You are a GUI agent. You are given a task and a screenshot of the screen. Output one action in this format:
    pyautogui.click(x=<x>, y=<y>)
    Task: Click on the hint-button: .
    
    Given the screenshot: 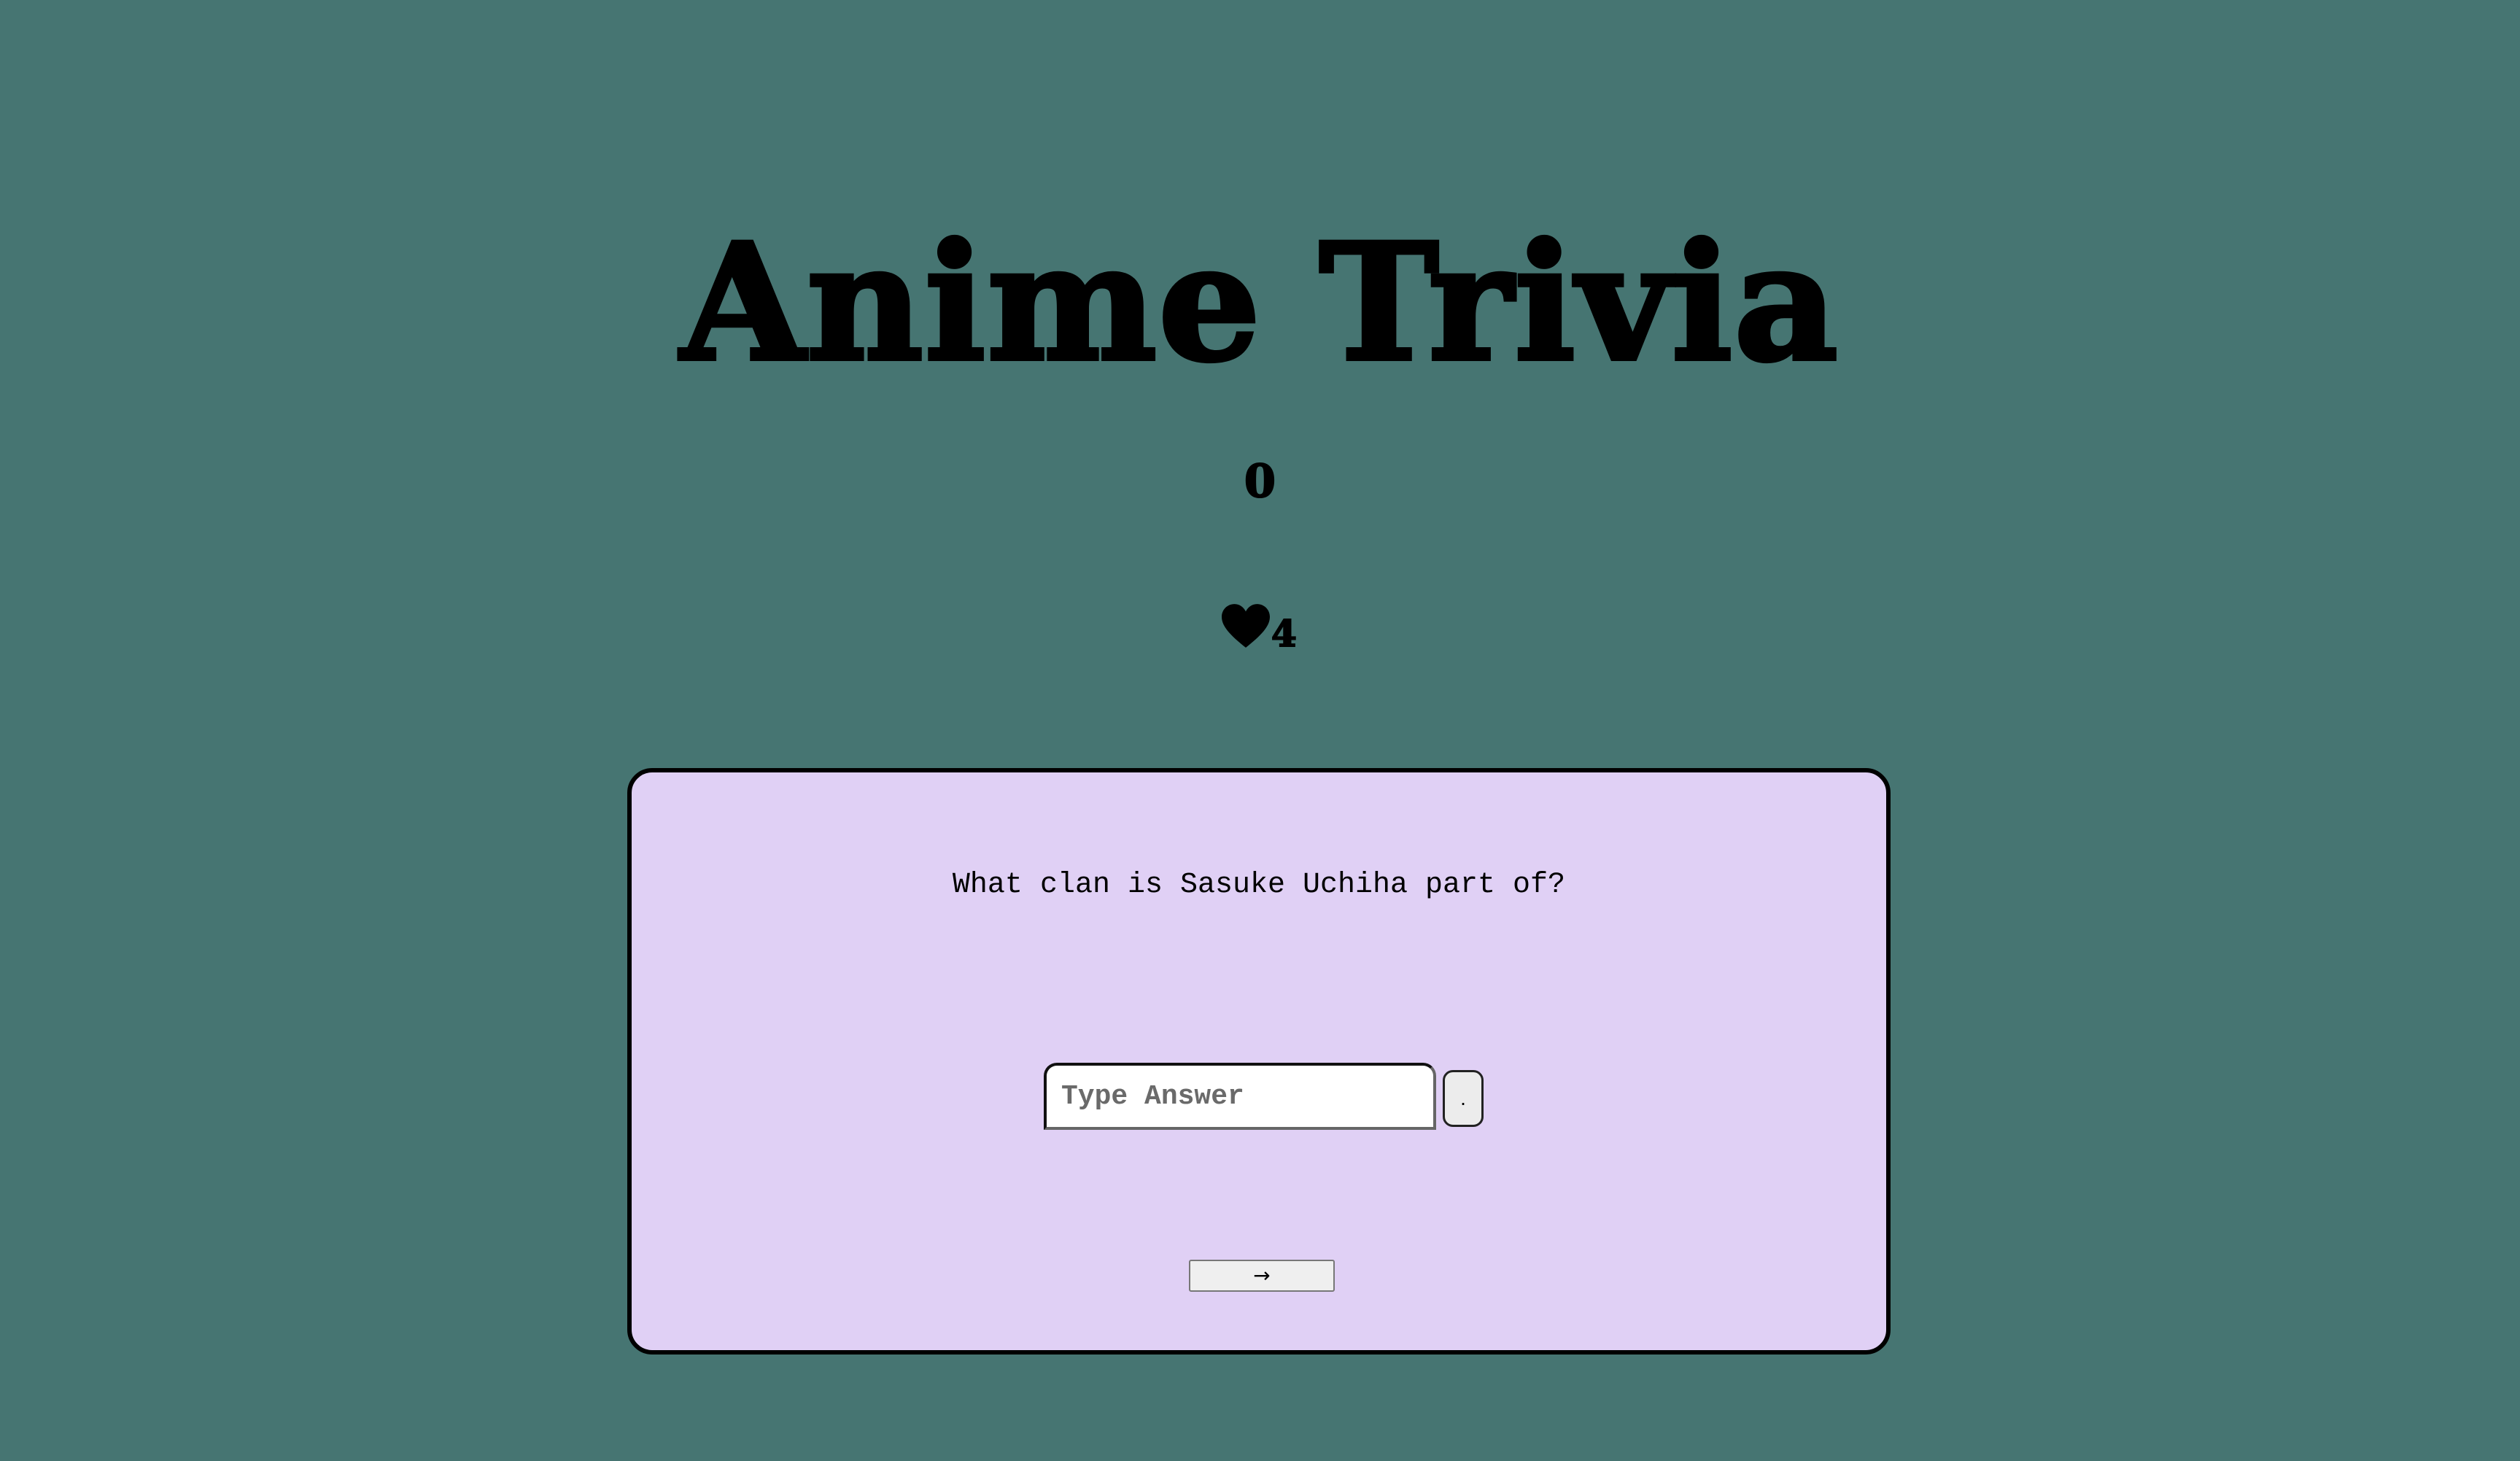 What is the action you would take?
    pyautogui.click(x=1463, y=1098)
    